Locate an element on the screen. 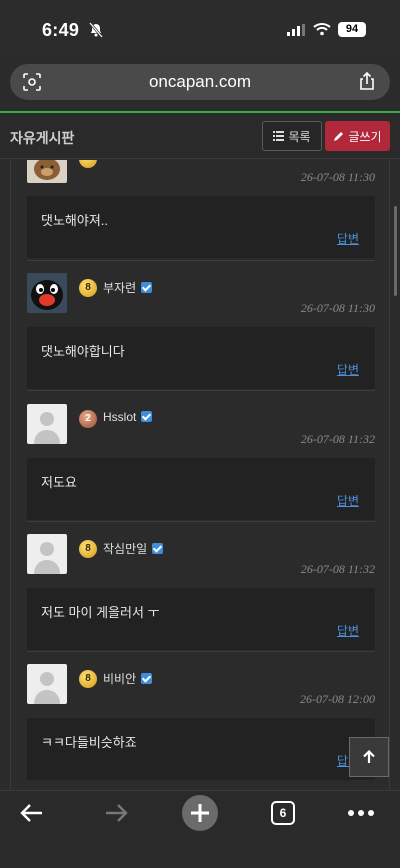 Image resolution: width=400 pixels, height=868 pixels. url-domain: oncapan.com is located at coordinates (200, 82).